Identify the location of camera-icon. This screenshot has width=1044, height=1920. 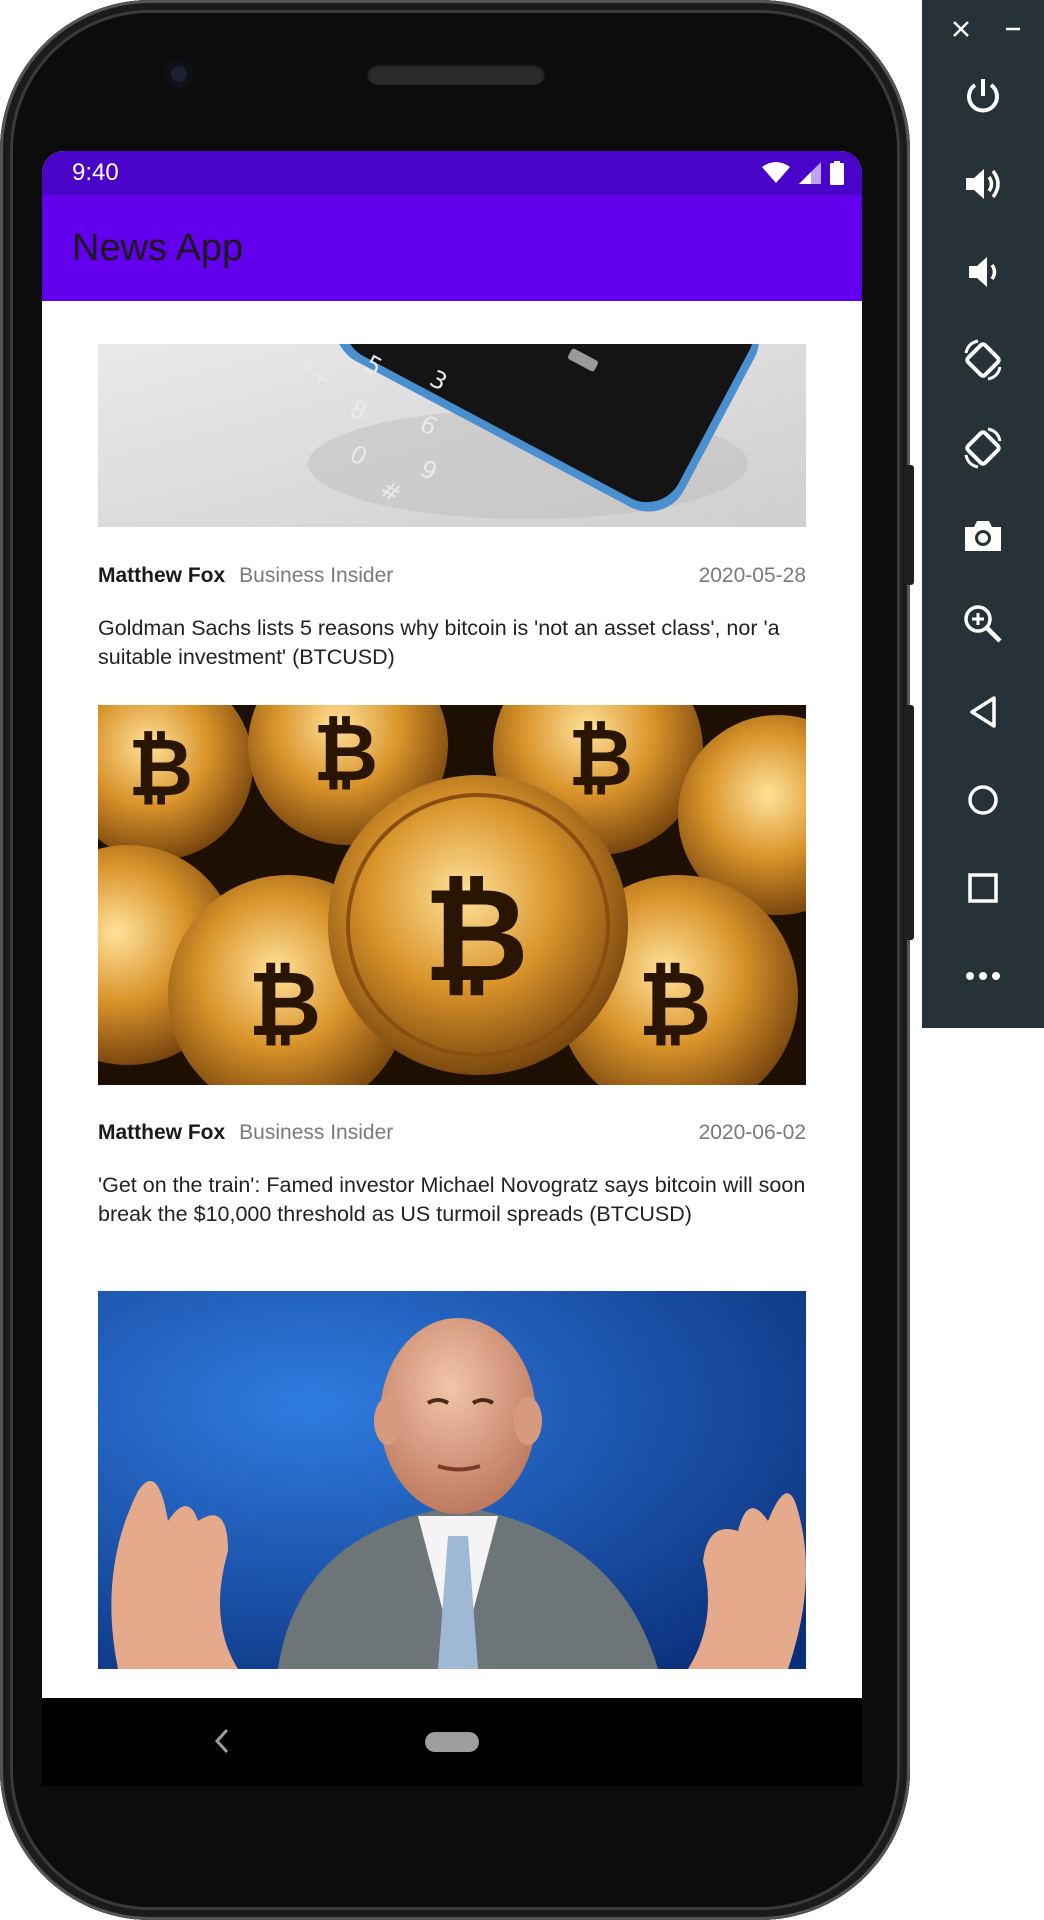
(983, 536).